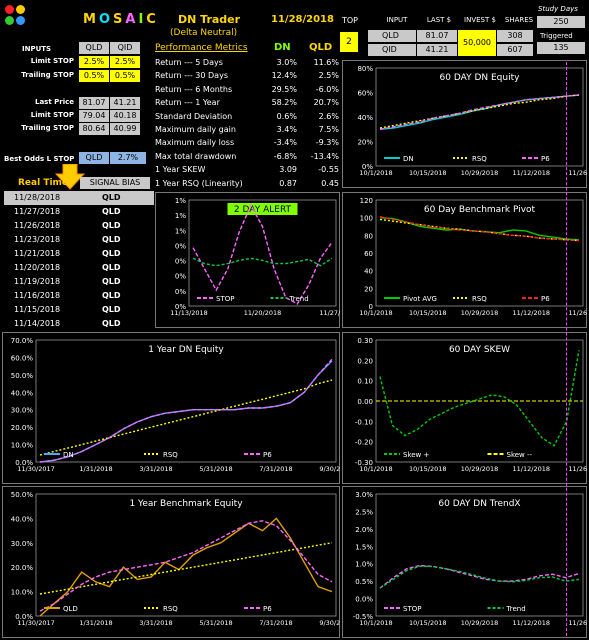 The height and width of the screenshot is (640, 589). What do you see at coordinates (125, 76) in the screenshot?
I see `input-qid: 0.5%` at bounding box center [125, 76].